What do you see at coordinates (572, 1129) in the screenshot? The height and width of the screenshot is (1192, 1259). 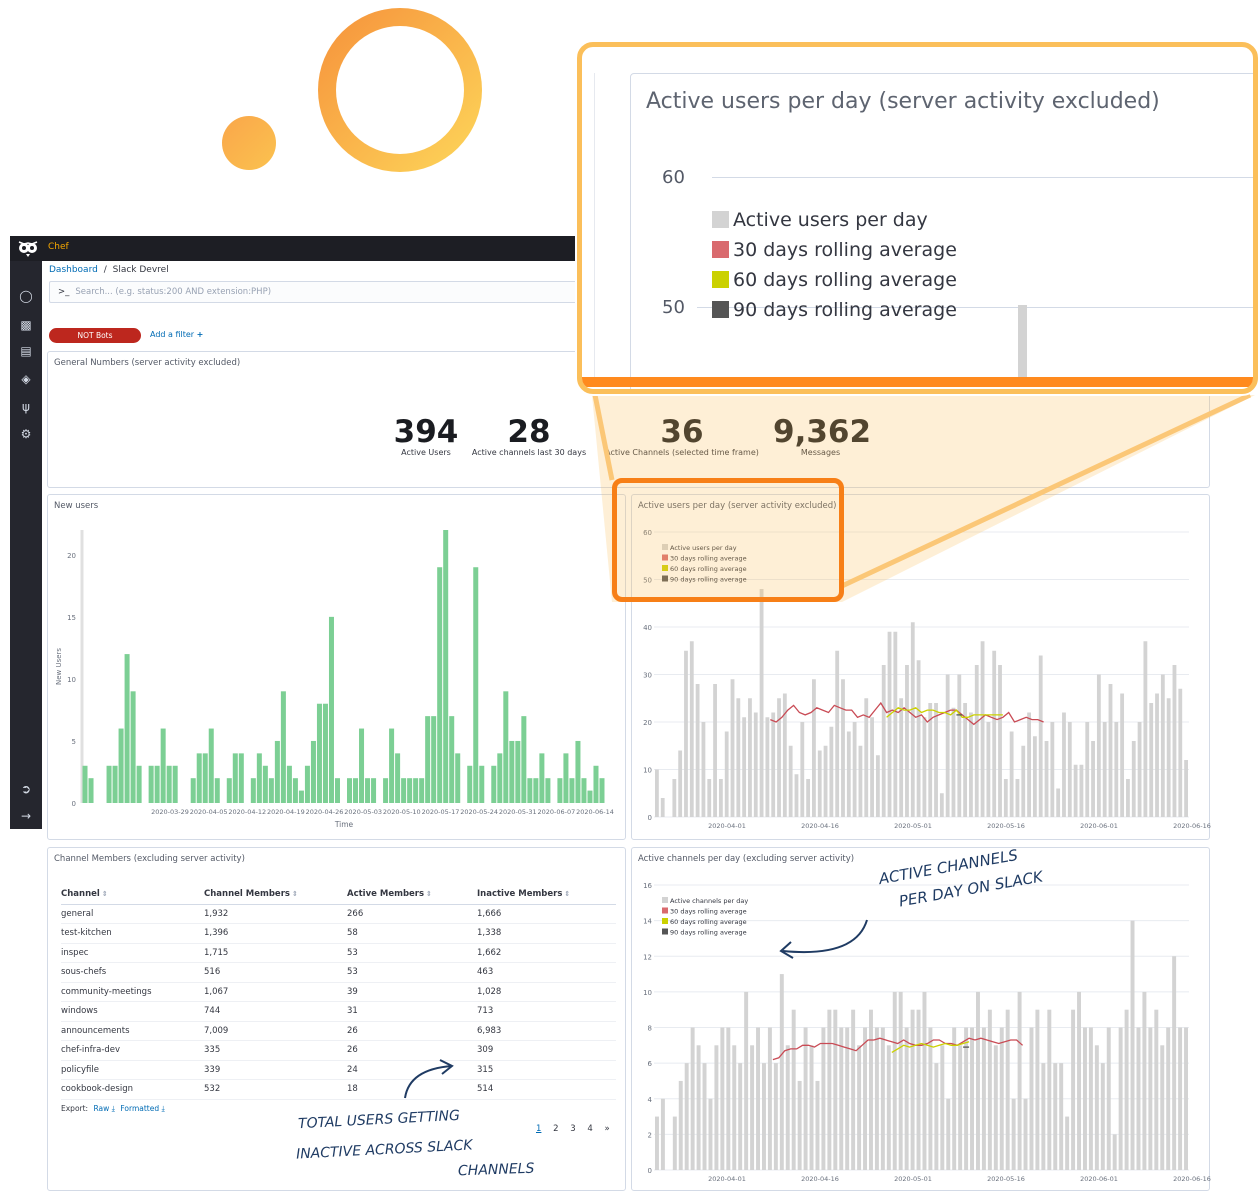 I see `page-3-link: 3` at bounding box center [572, 1129].